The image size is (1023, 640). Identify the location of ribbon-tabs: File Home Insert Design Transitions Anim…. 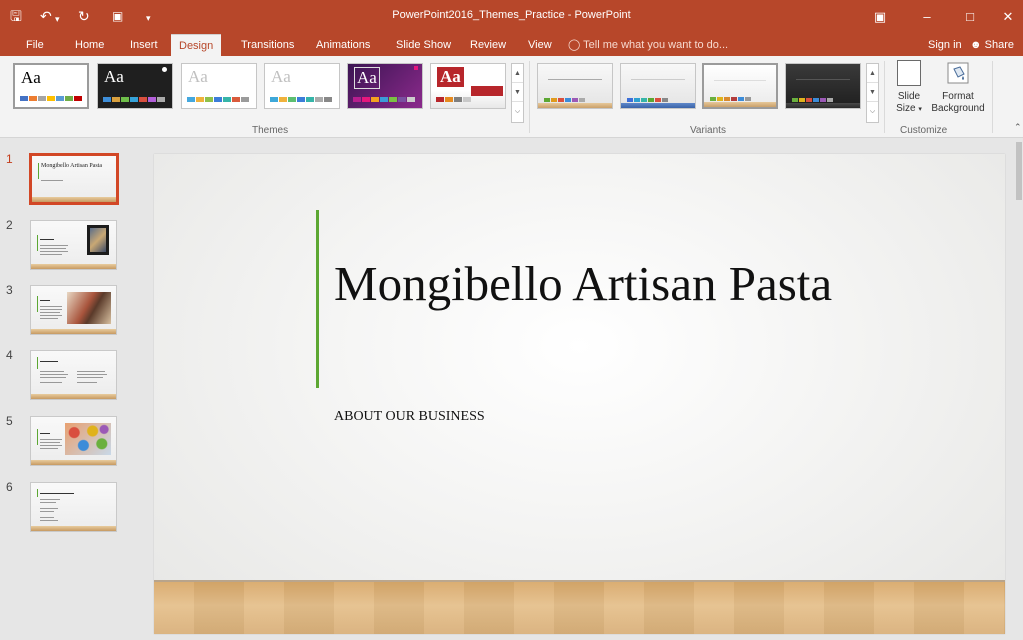
(511, 45).